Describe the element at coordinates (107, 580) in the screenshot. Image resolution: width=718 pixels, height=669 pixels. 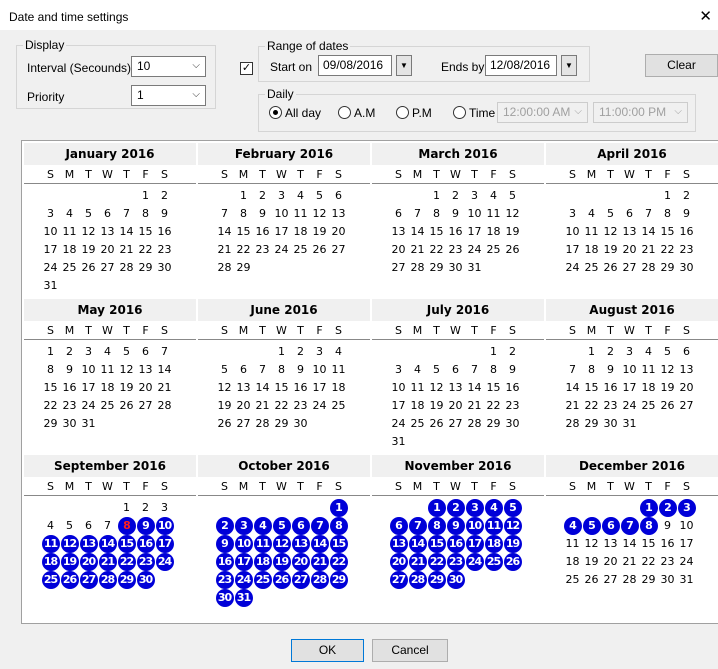
I see `day-cell: 28` at that location.